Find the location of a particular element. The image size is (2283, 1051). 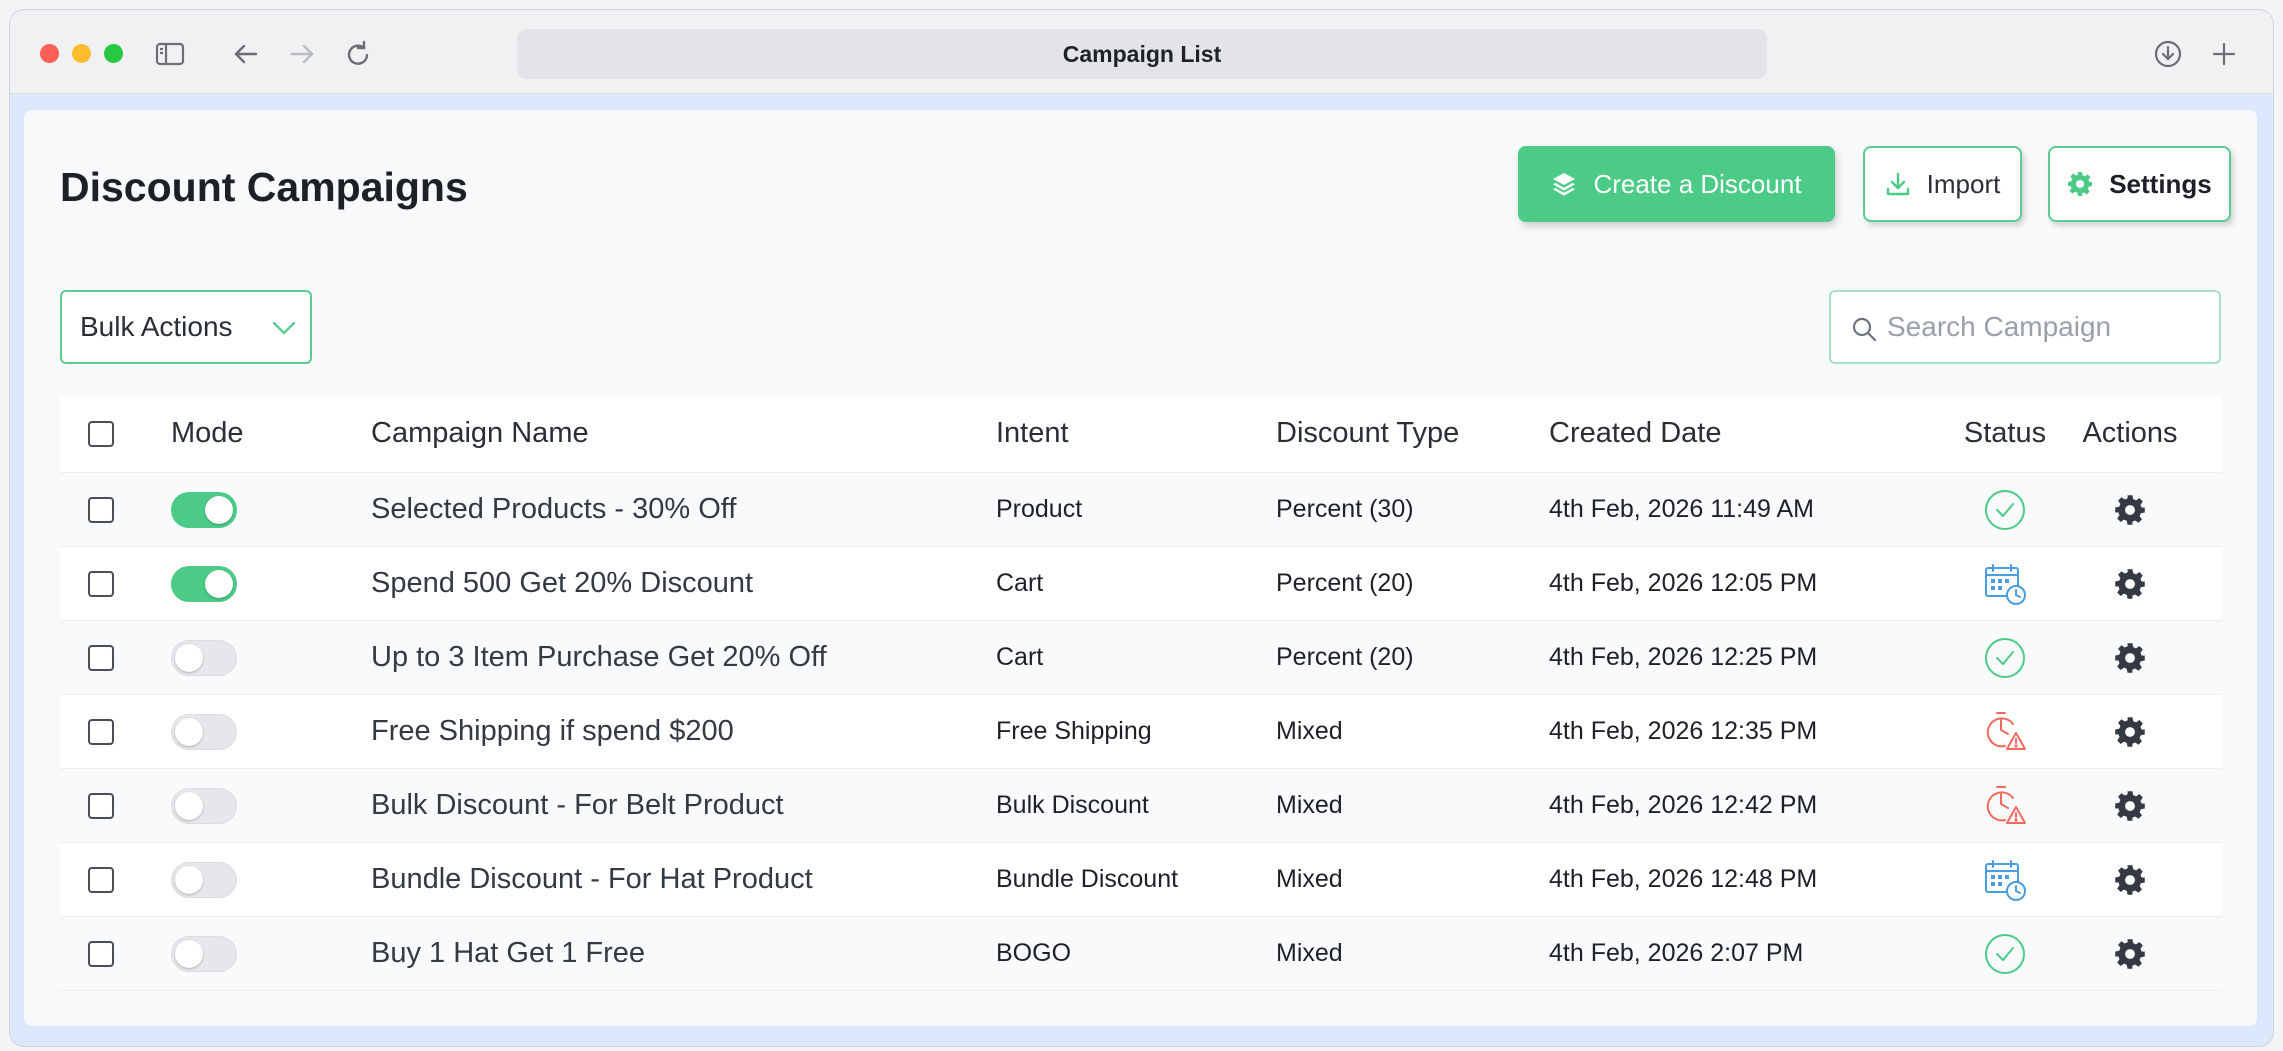

new-tab-plus-icon is located at coordinates (2224, 54).